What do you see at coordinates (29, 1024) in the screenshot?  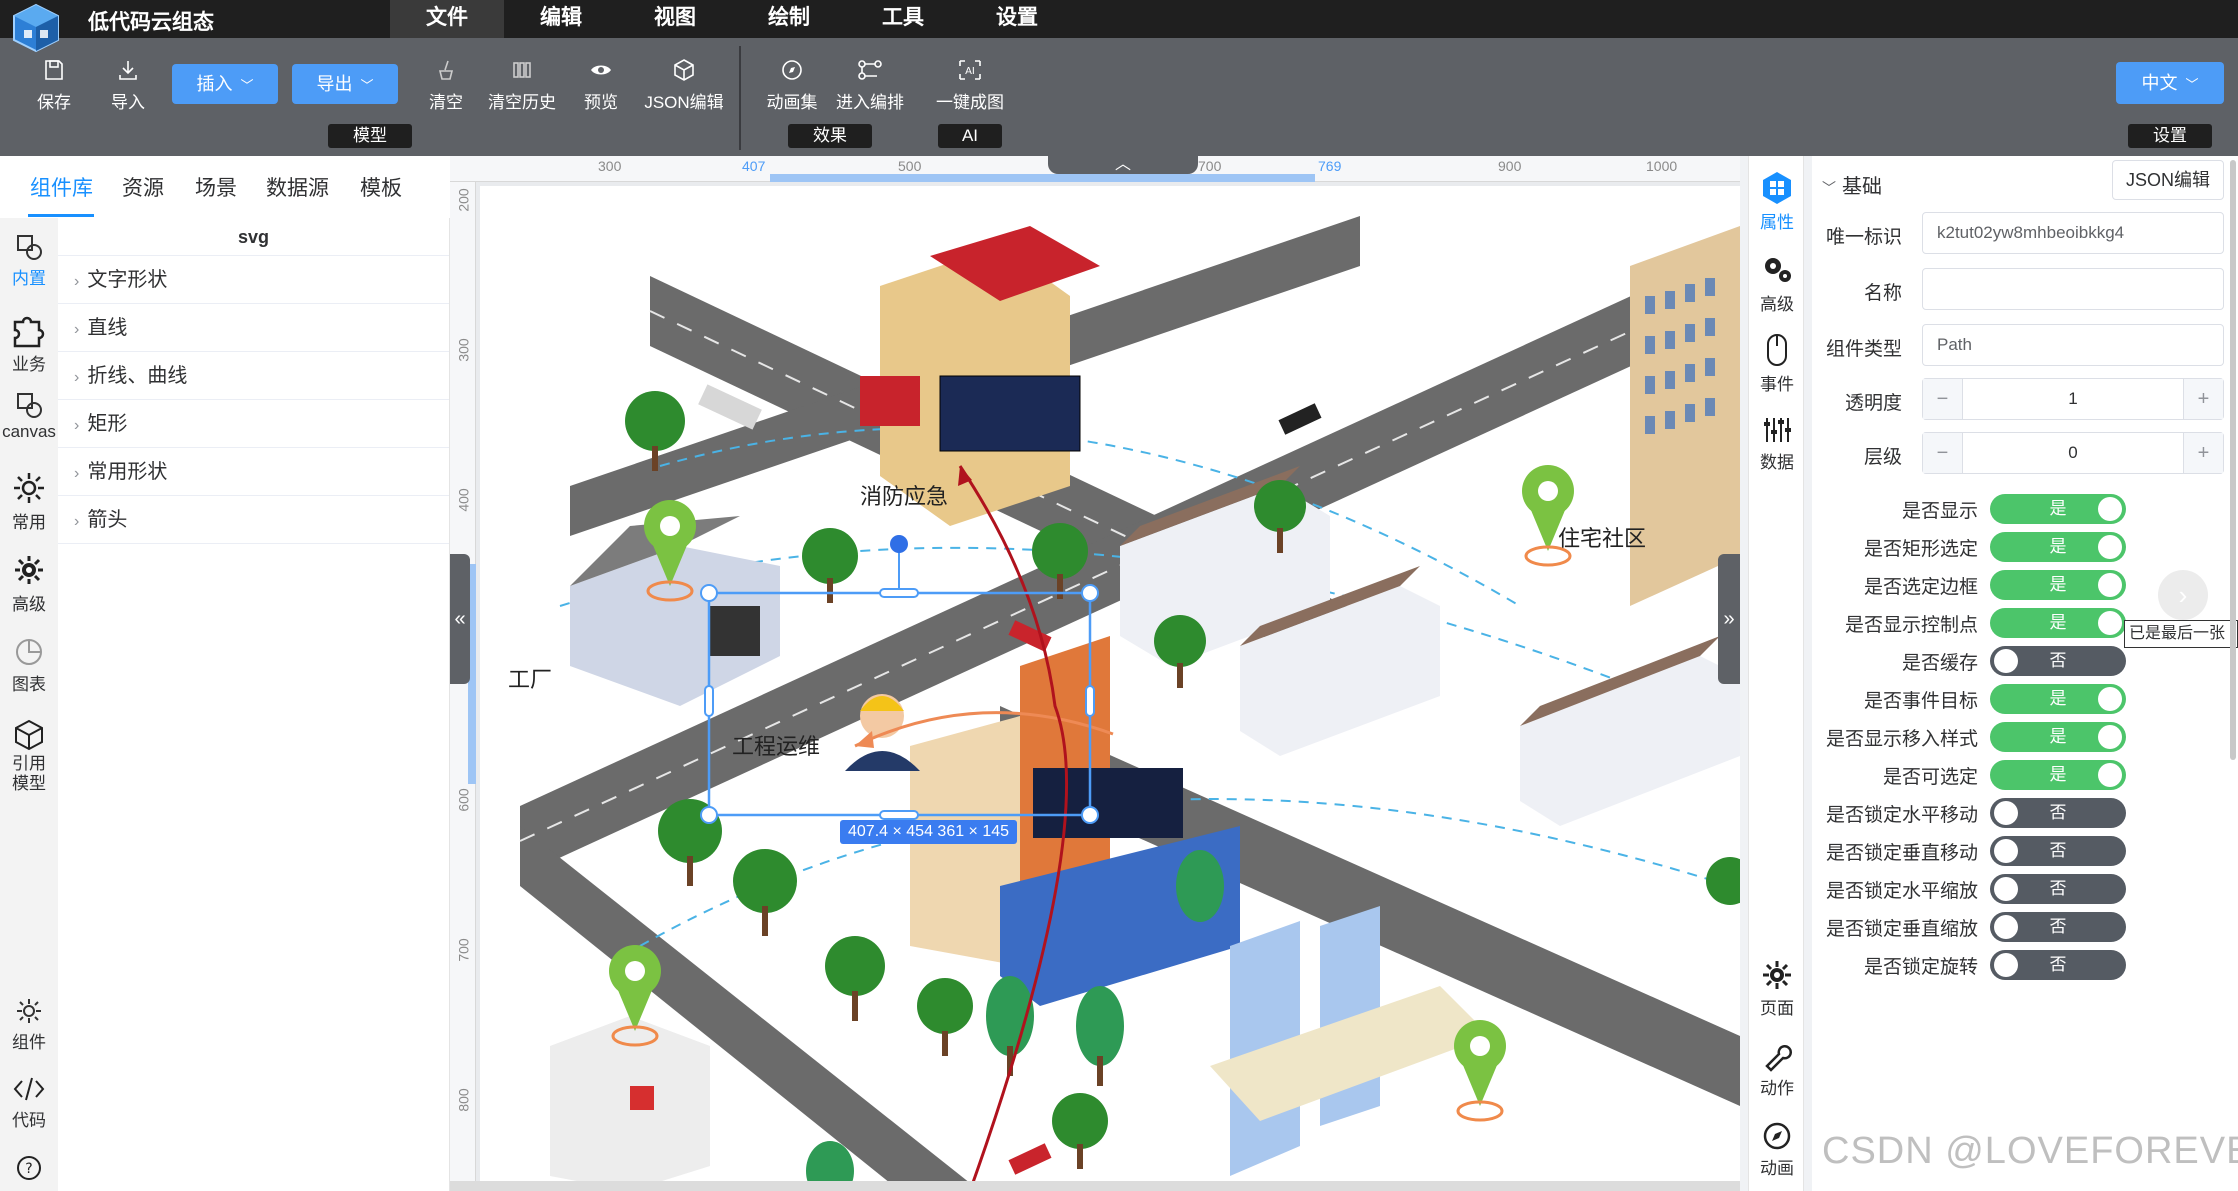 I see `rail-item-components: 组件` at bounding box center [29, 1024].